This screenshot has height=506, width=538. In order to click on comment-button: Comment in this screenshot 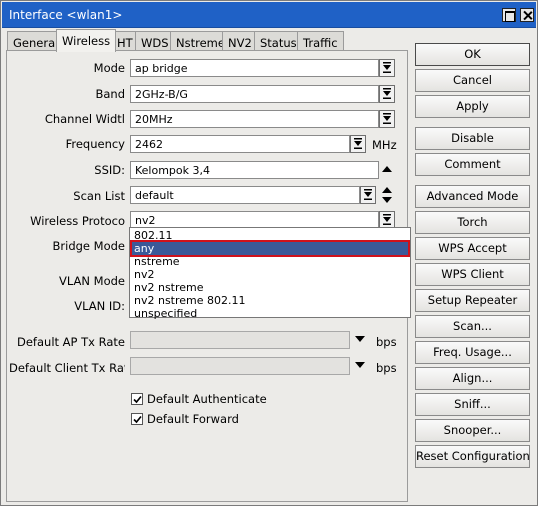, I will do `click(472, 164)`.